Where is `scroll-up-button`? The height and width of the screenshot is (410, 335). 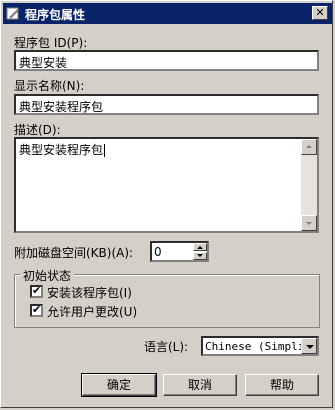
scroll-up-button is located at coordinates (309, 147).